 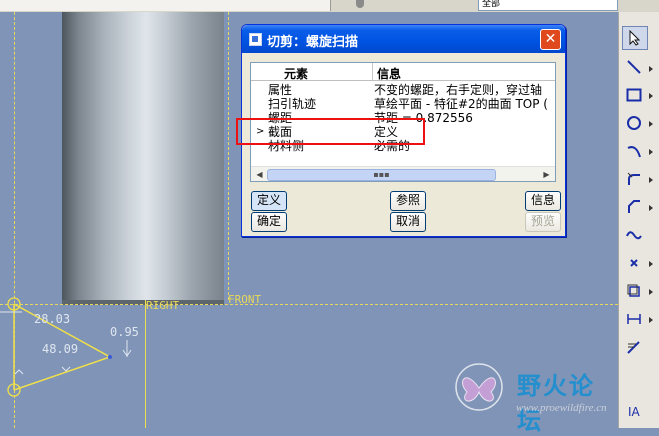 I want to click on svg-text: IA, so click(x=634, y=412).